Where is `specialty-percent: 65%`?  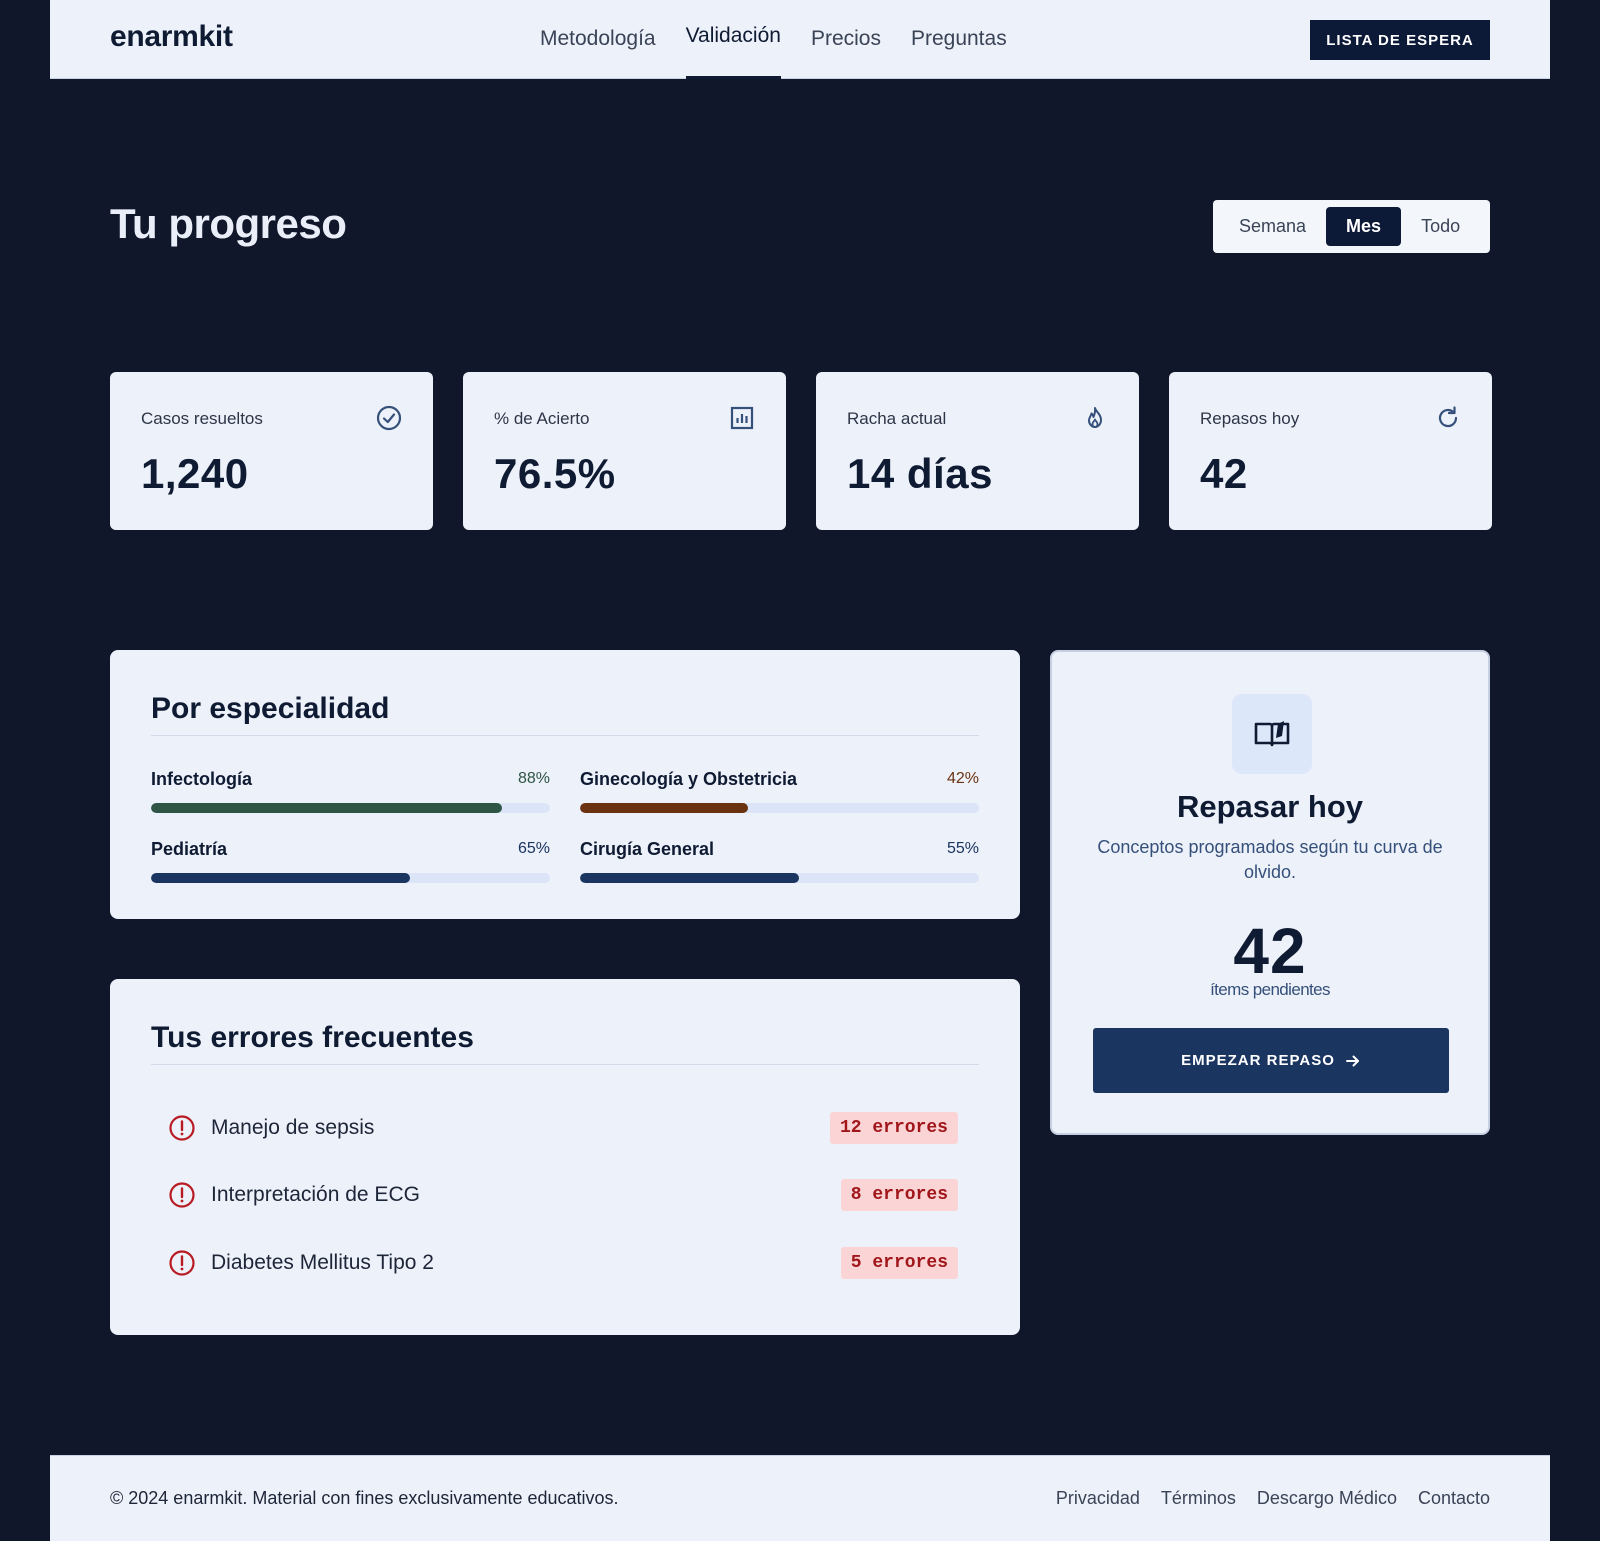
specialty-percent: 65% is located at coordinates (533, 848).